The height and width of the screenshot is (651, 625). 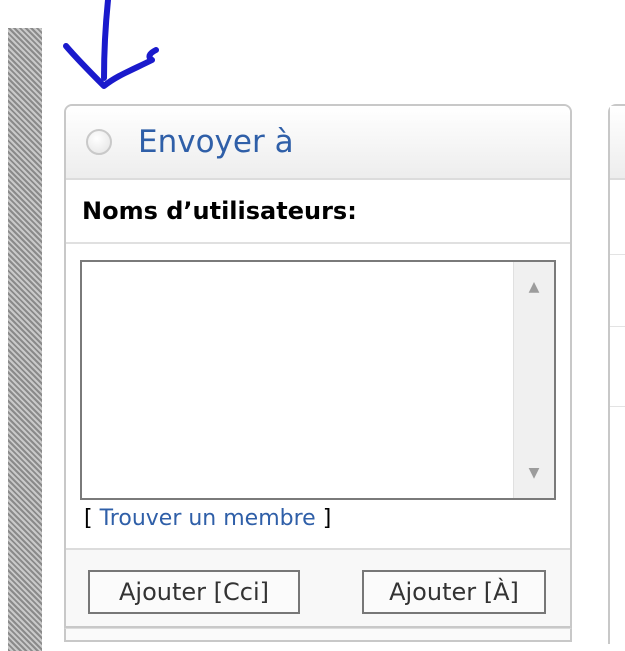 I want to click on bracket-open: [, so click(x=88, y=518).